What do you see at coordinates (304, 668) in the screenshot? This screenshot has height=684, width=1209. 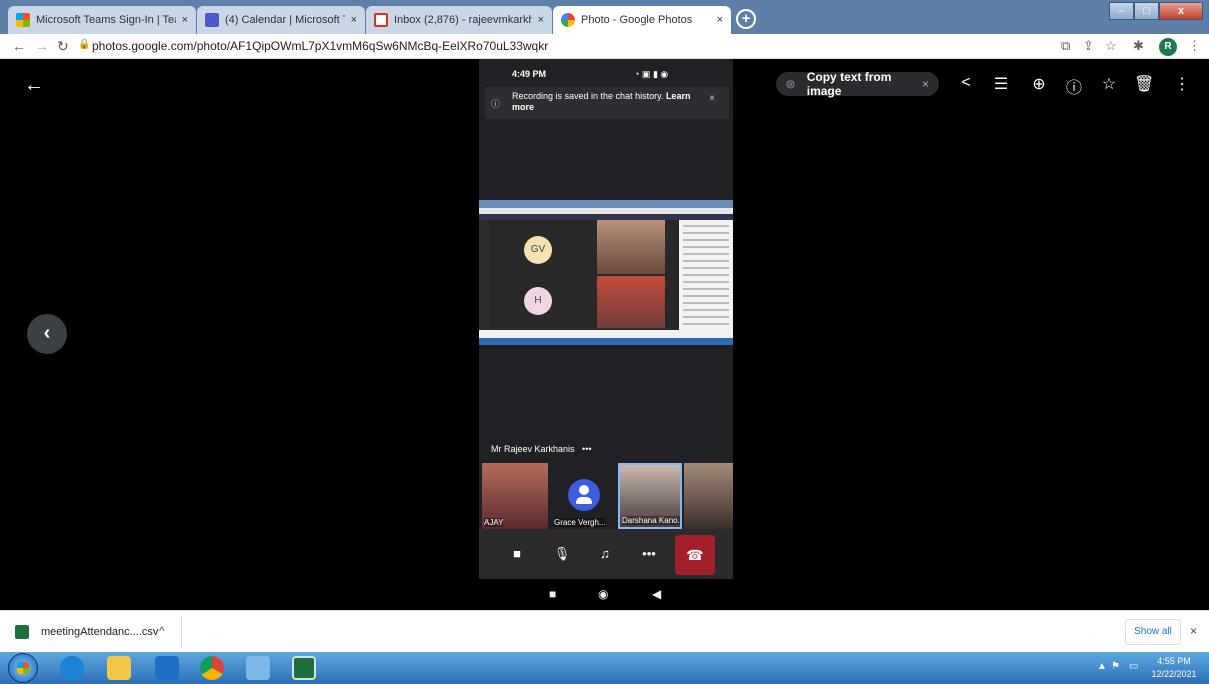 I see `excel-icon` at bounding box center [304, 668].